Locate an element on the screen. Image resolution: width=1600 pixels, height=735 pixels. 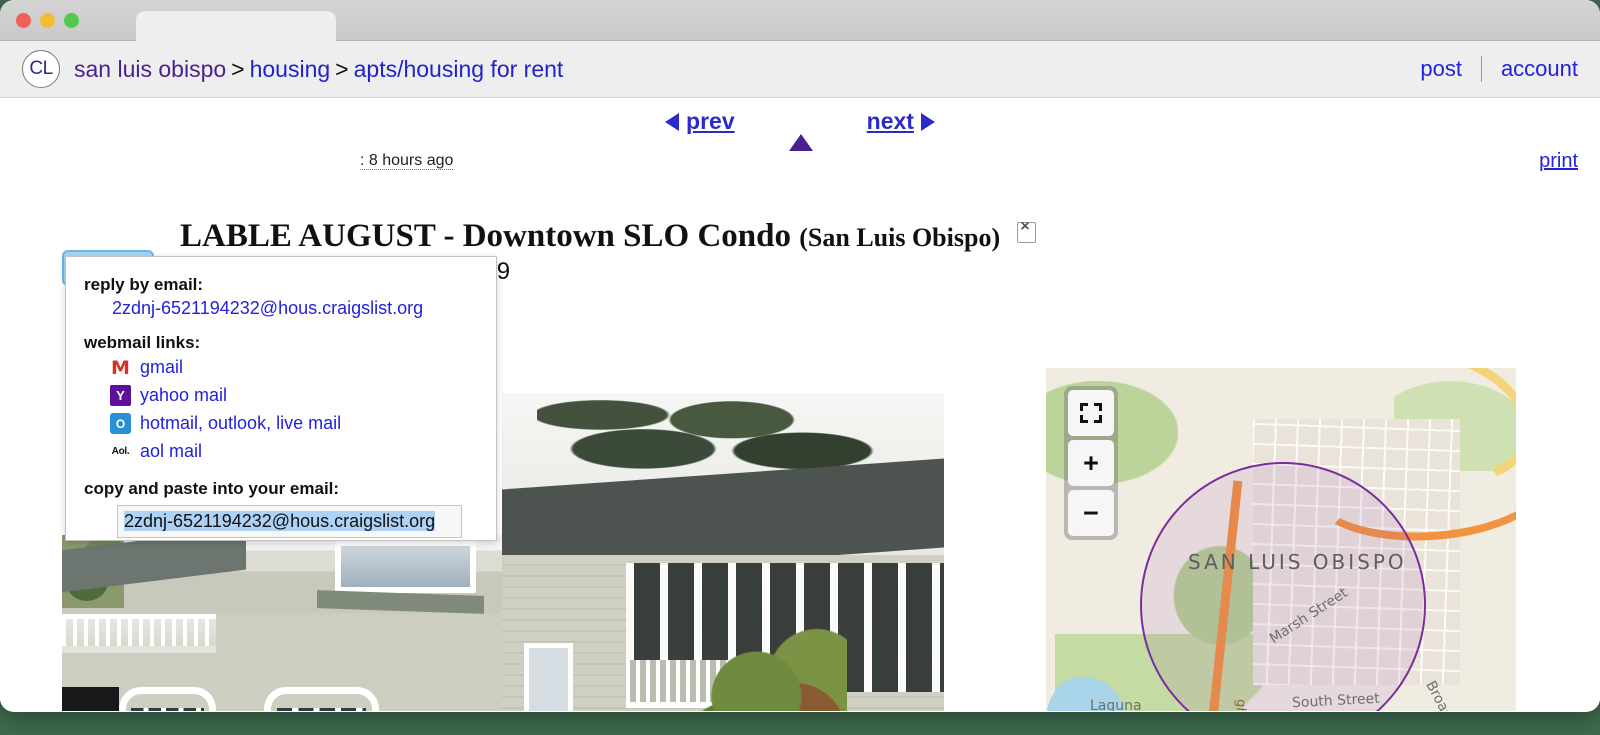
map-zoom-out-button: − is located at coordinates (1091, 513).